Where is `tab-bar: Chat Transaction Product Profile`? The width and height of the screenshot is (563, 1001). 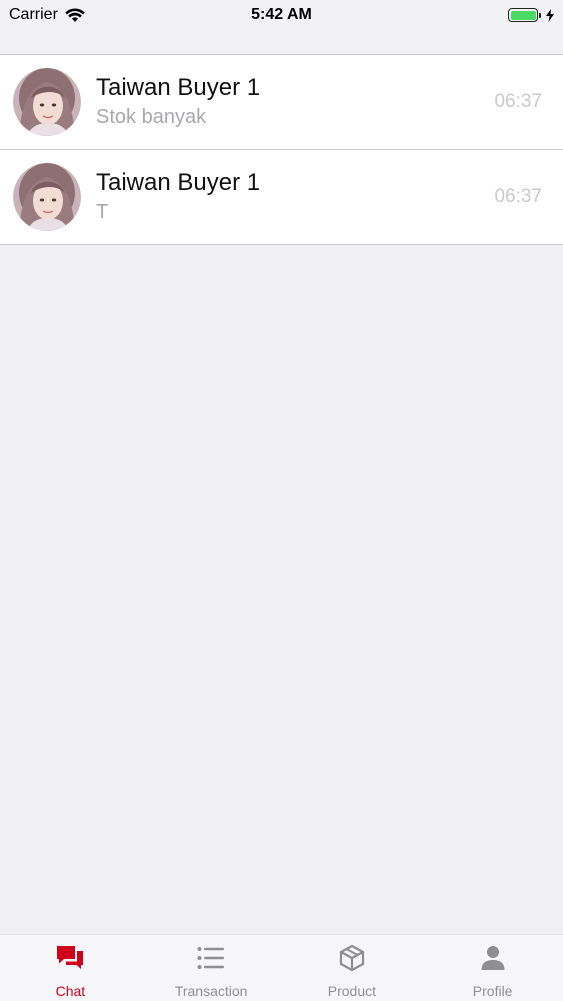
tab-bar: Chat Transaction Product Profile is located at coordinates (281, 967).